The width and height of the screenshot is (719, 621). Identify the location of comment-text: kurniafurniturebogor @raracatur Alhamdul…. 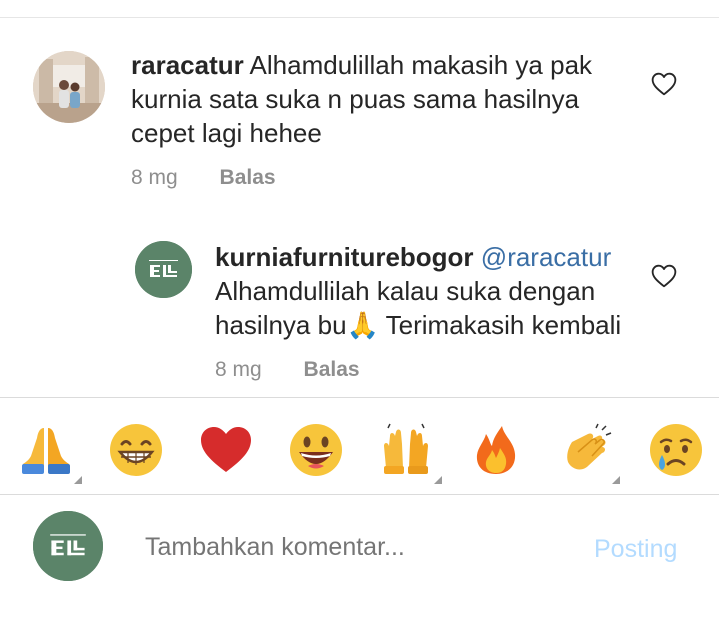
(425, 291).